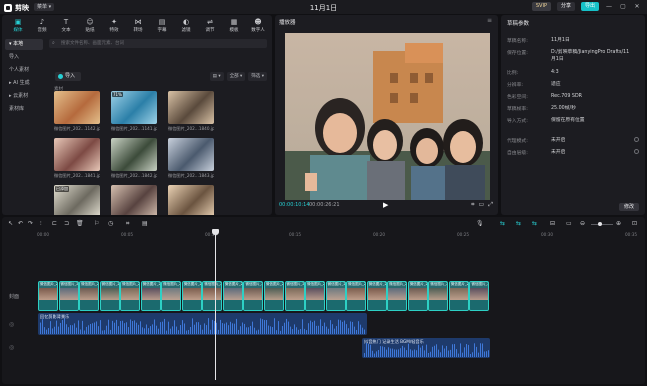 Image resolution: width=647 pixels, height=386 pixels. Describe the element at coordinates (340, 236) in the screenshot. I see `timeline-ruler: 00:00 00:05 00:10 00:15 00:20 00:25 00:30 00:35` at that location.